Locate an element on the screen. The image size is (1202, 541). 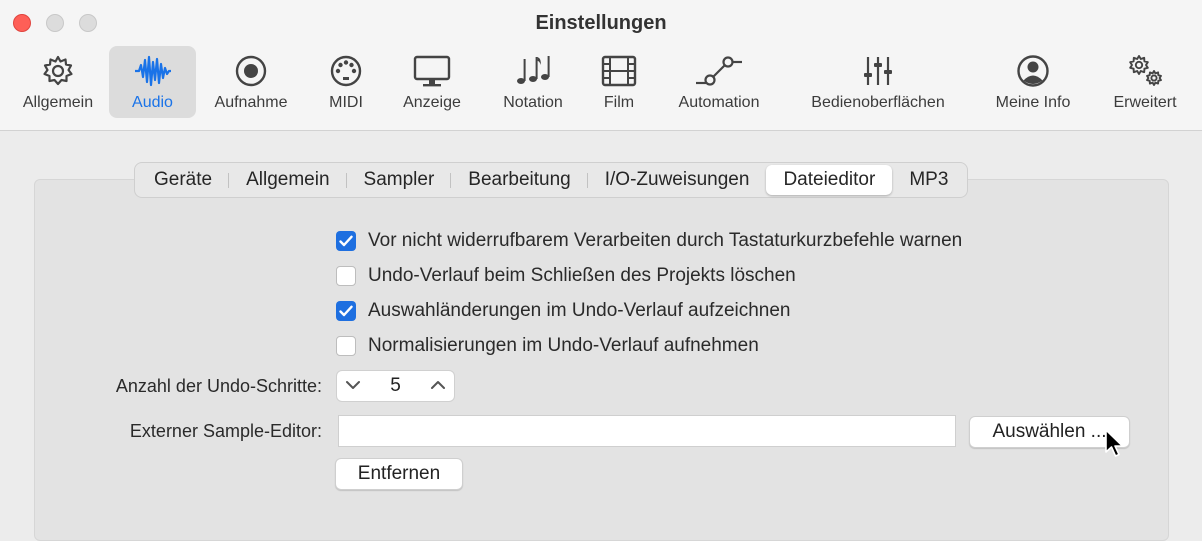
toolbar-label: Notation is located at coordinates (533, 102).